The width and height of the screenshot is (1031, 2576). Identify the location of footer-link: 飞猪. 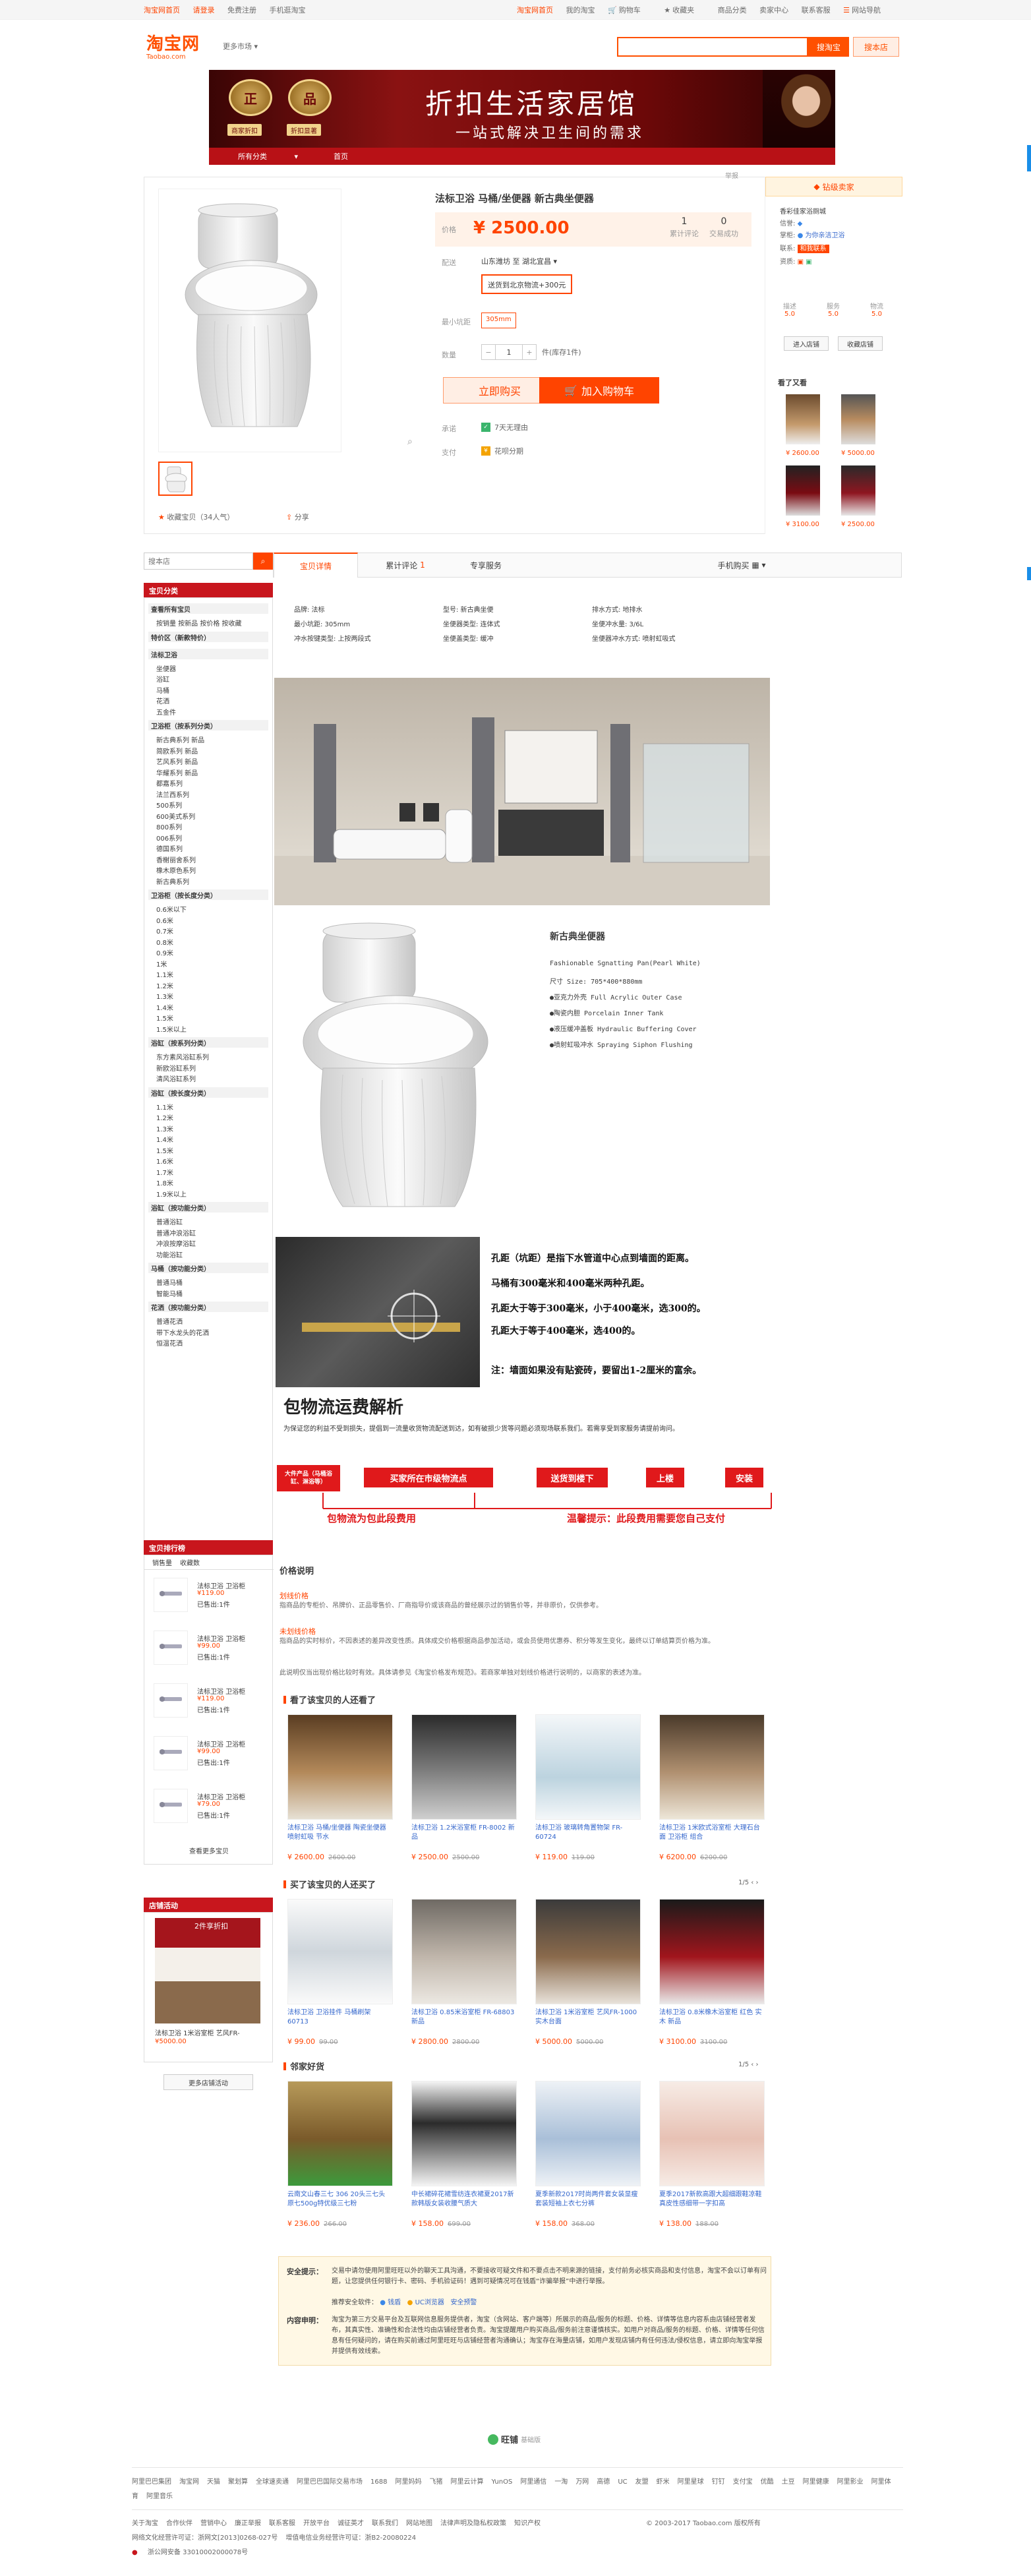
(435, 2482).